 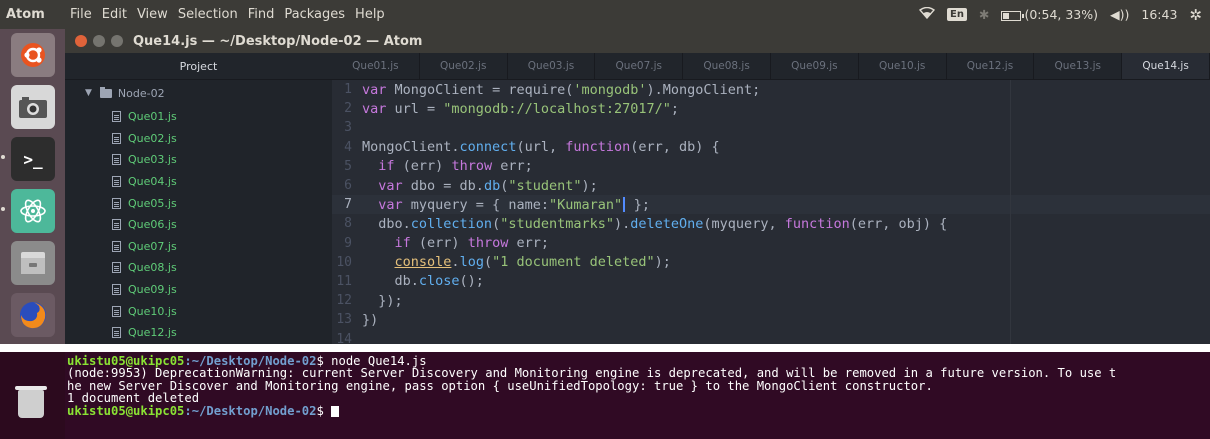 I want to click on menu-edit: Edit, so click(x=114, y=14).